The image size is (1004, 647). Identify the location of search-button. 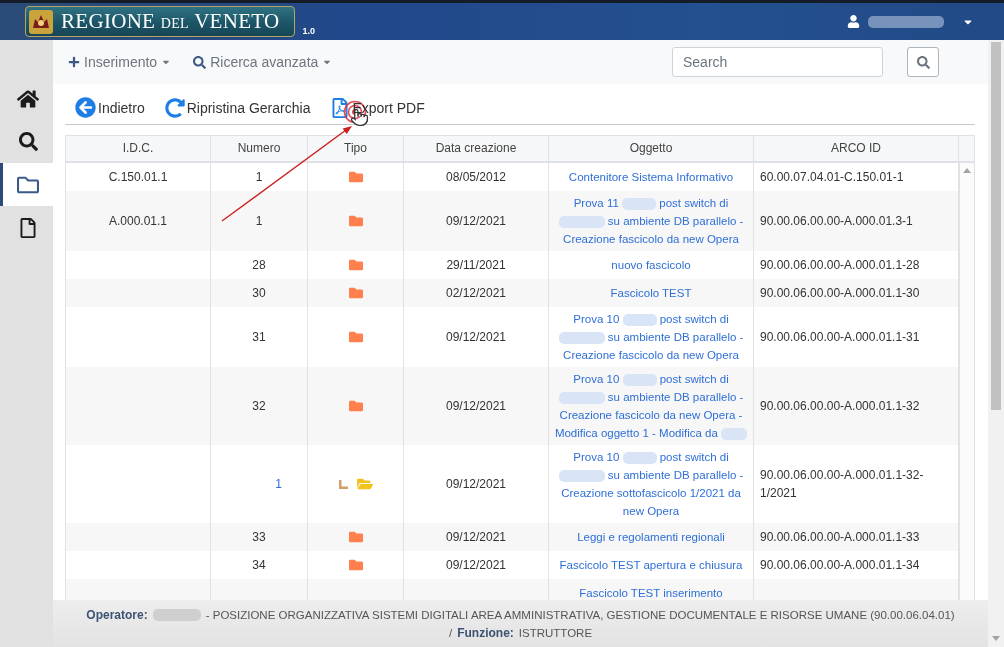
(923, 62).